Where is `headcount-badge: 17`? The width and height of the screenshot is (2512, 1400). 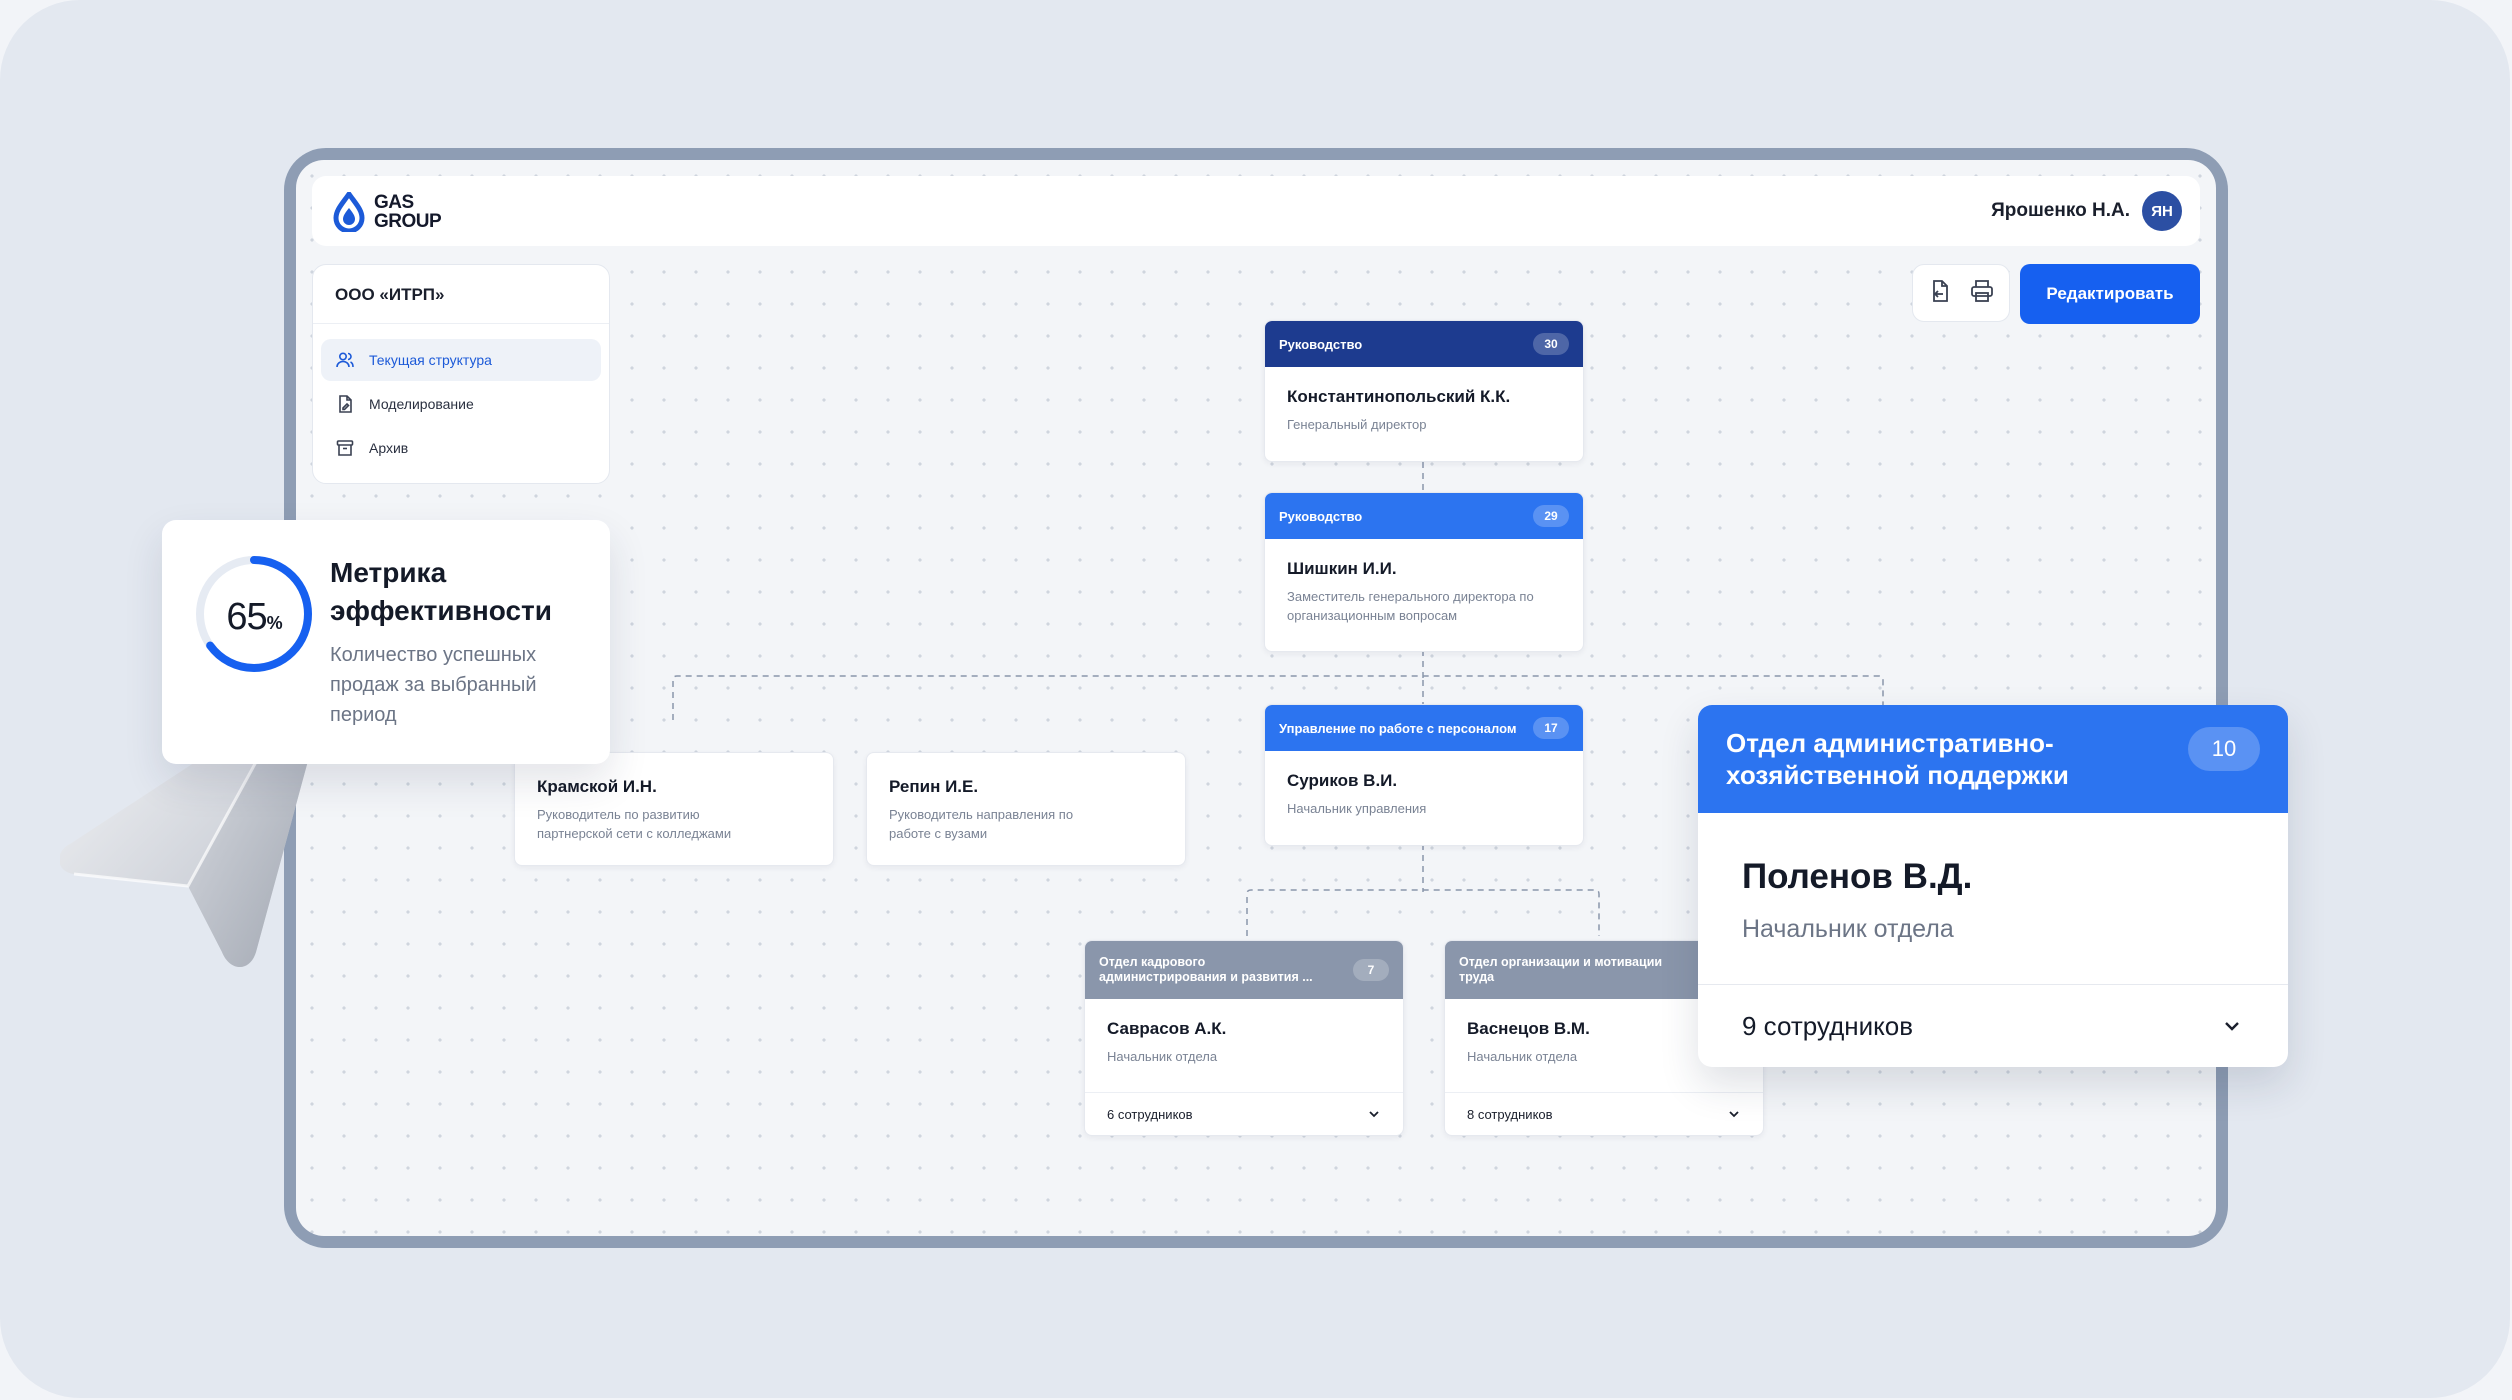
headcount-badge: 17 is located at coordinates (1551, 728).